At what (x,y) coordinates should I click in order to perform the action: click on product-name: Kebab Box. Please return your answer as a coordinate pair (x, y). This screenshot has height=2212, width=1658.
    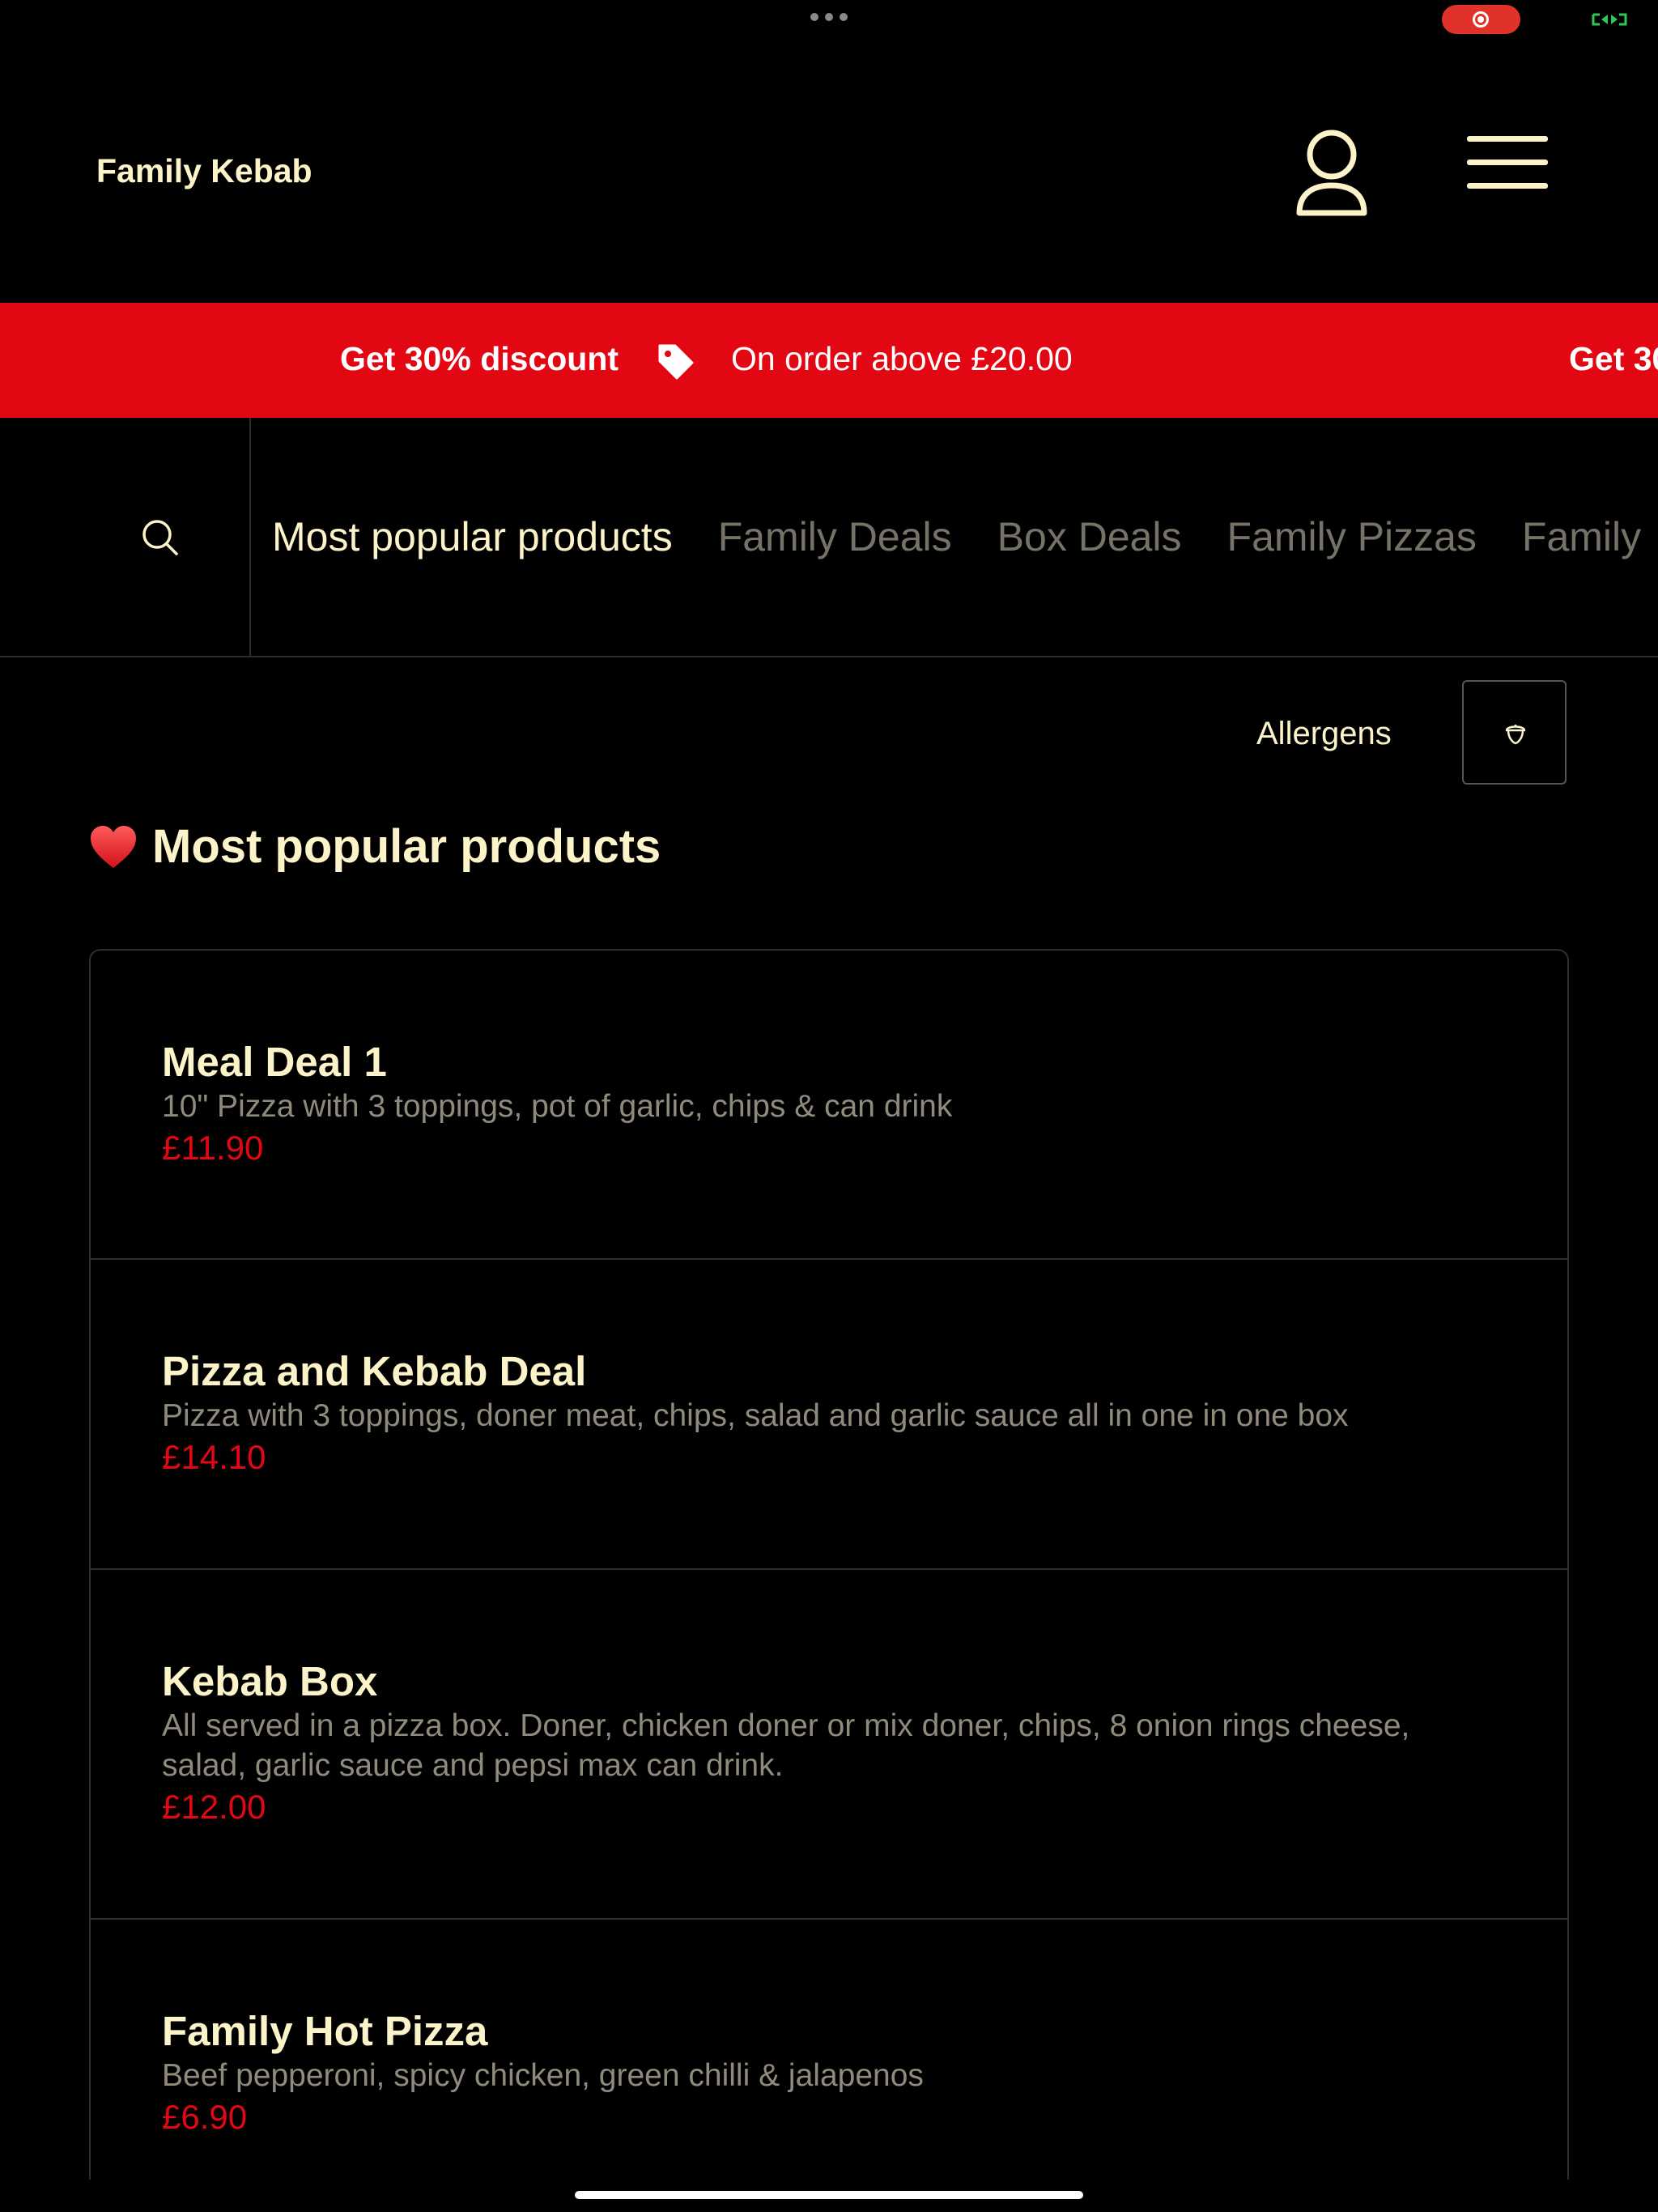
    Looking at the image, I should click on (270, 1681).